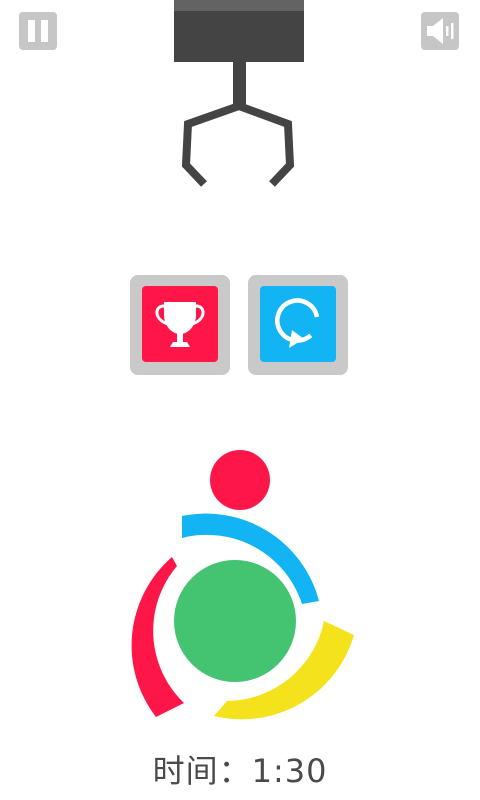 The height and width of the screenshot is (800, 480). I want to click on falling-red-ball, so click(240, 480).